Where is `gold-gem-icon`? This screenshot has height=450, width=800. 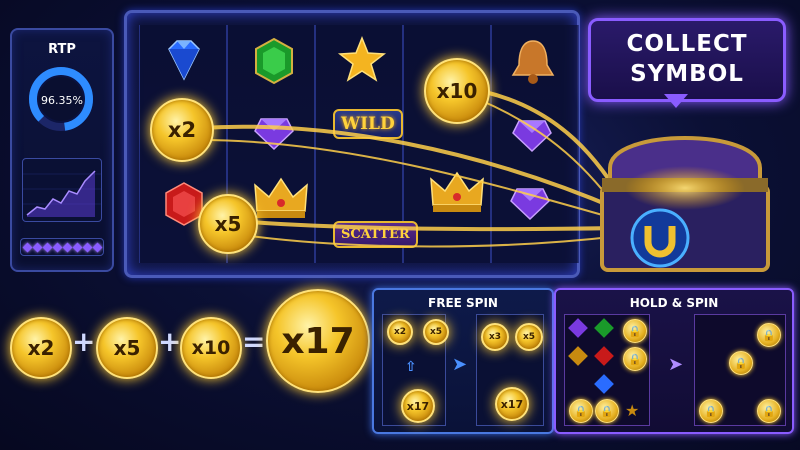
gold-gem-icon is located at coordinates (578, 356).